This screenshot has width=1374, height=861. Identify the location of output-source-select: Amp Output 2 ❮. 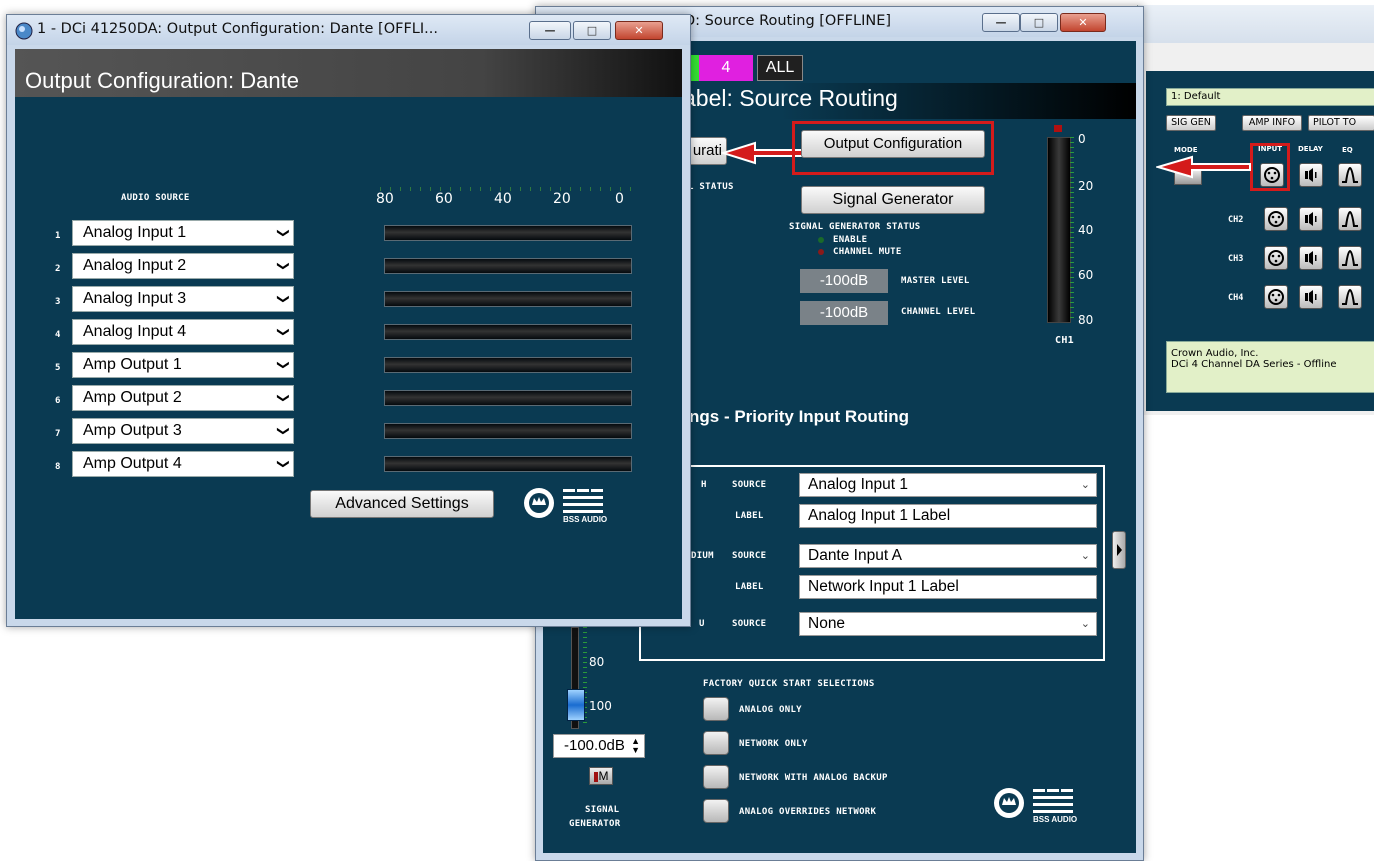
(183, 398).